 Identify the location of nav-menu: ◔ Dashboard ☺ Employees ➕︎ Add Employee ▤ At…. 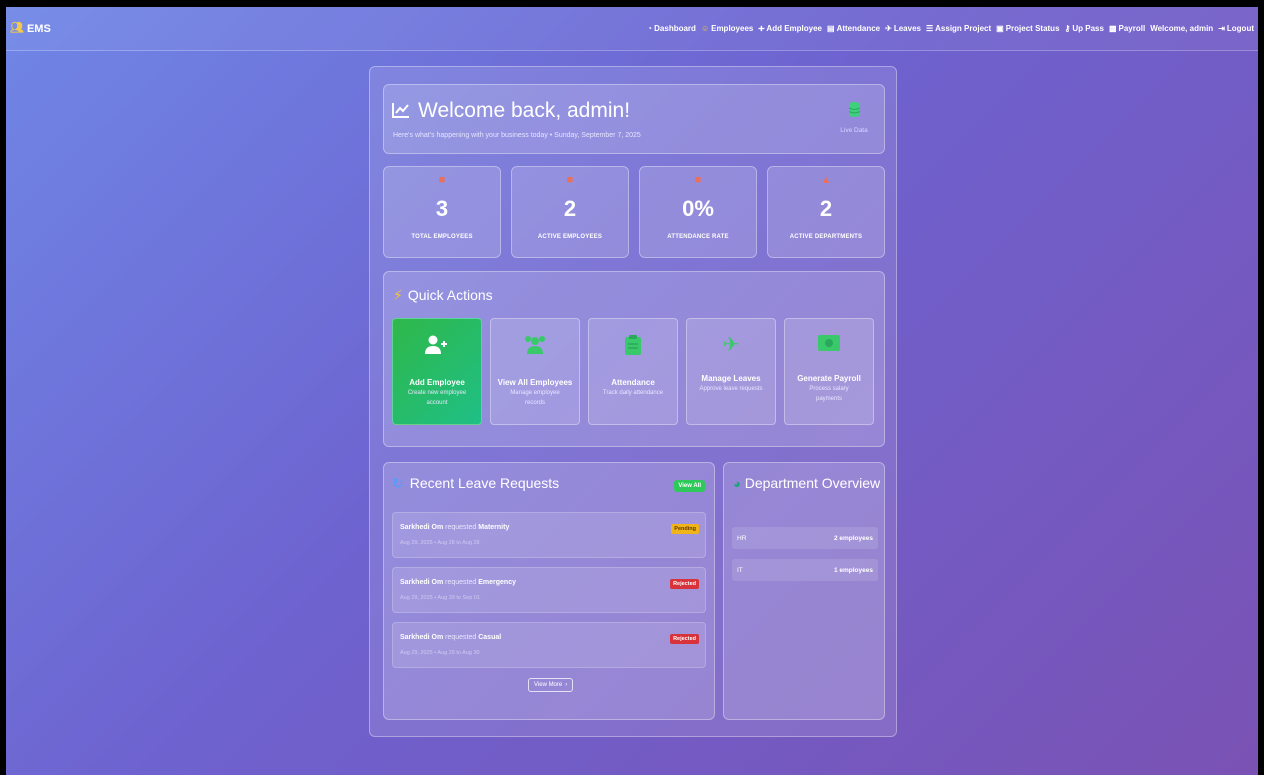
(950, 28).